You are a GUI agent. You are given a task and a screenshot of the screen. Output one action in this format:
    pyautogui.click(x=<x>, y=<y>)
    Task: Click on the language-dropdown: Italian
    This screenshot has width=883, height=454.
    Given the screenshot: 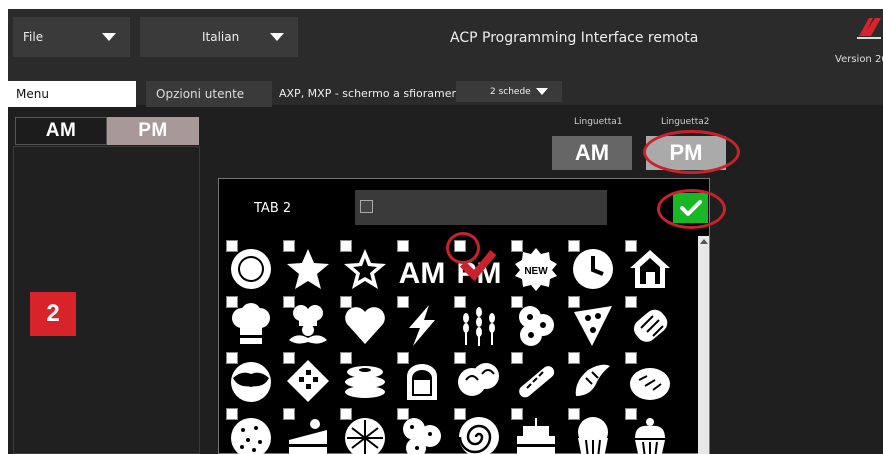 What is the action you would take?
    pyautogui.click(x=219, y=37)
    